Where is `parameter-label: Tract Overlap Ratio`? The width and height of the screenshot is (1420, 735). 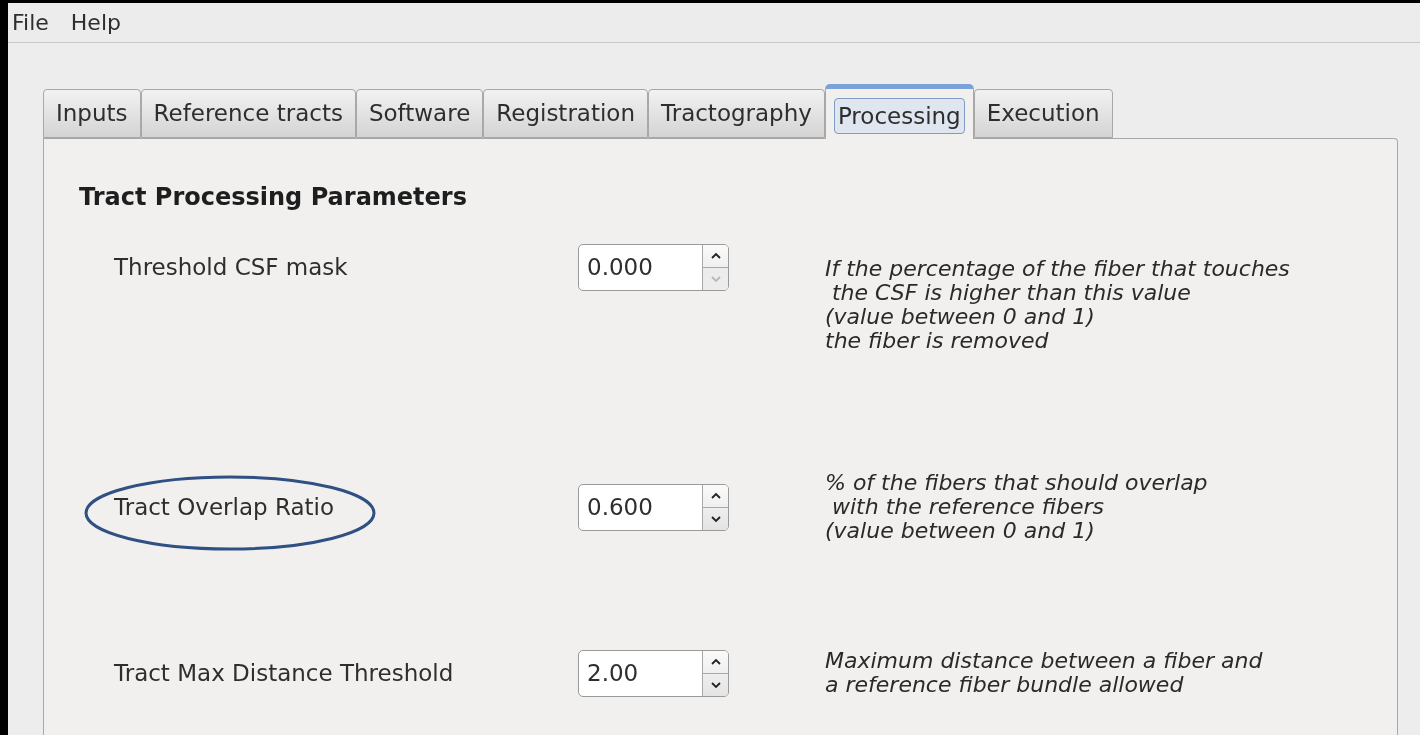 parameter-label: Tract Overlap Ratio is located at coordinates (224, 507).